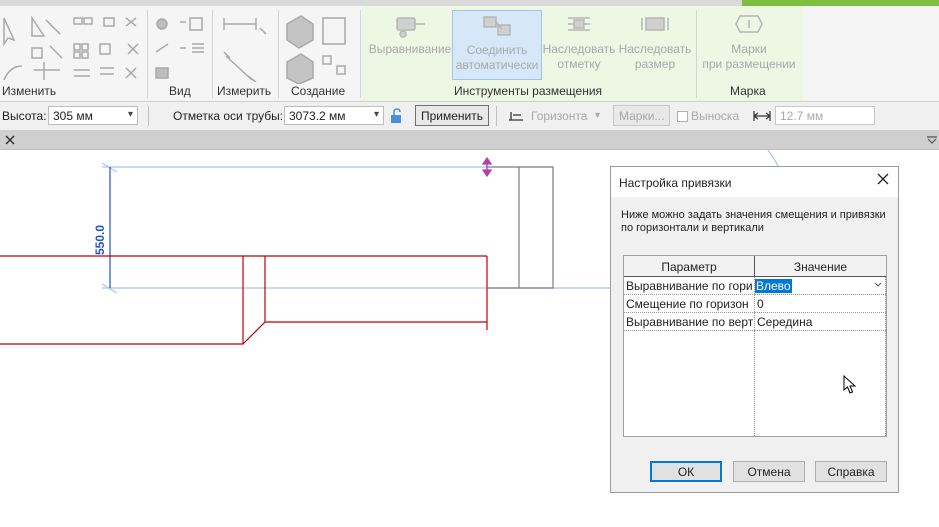  Describe the element at coordinates (820, 266) in the screenshot. I see `column-header-value: Значение` at that location.